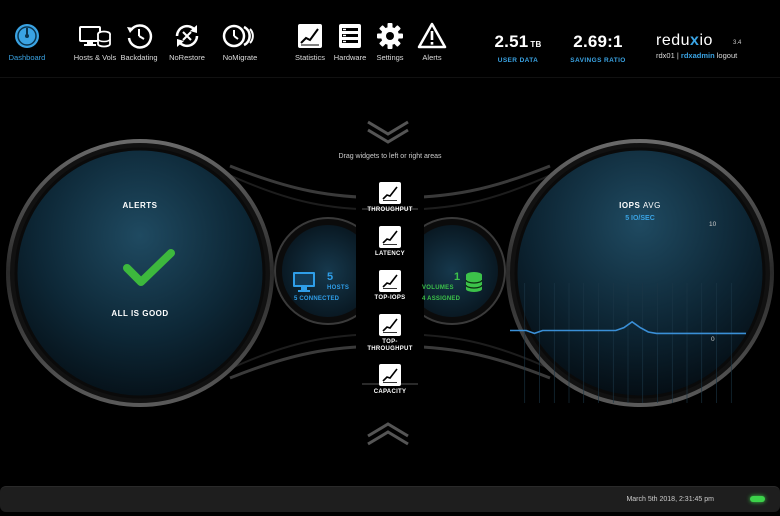  I want to click on nav-hosts-vols: Hosts & Vols, so click(95, 42).